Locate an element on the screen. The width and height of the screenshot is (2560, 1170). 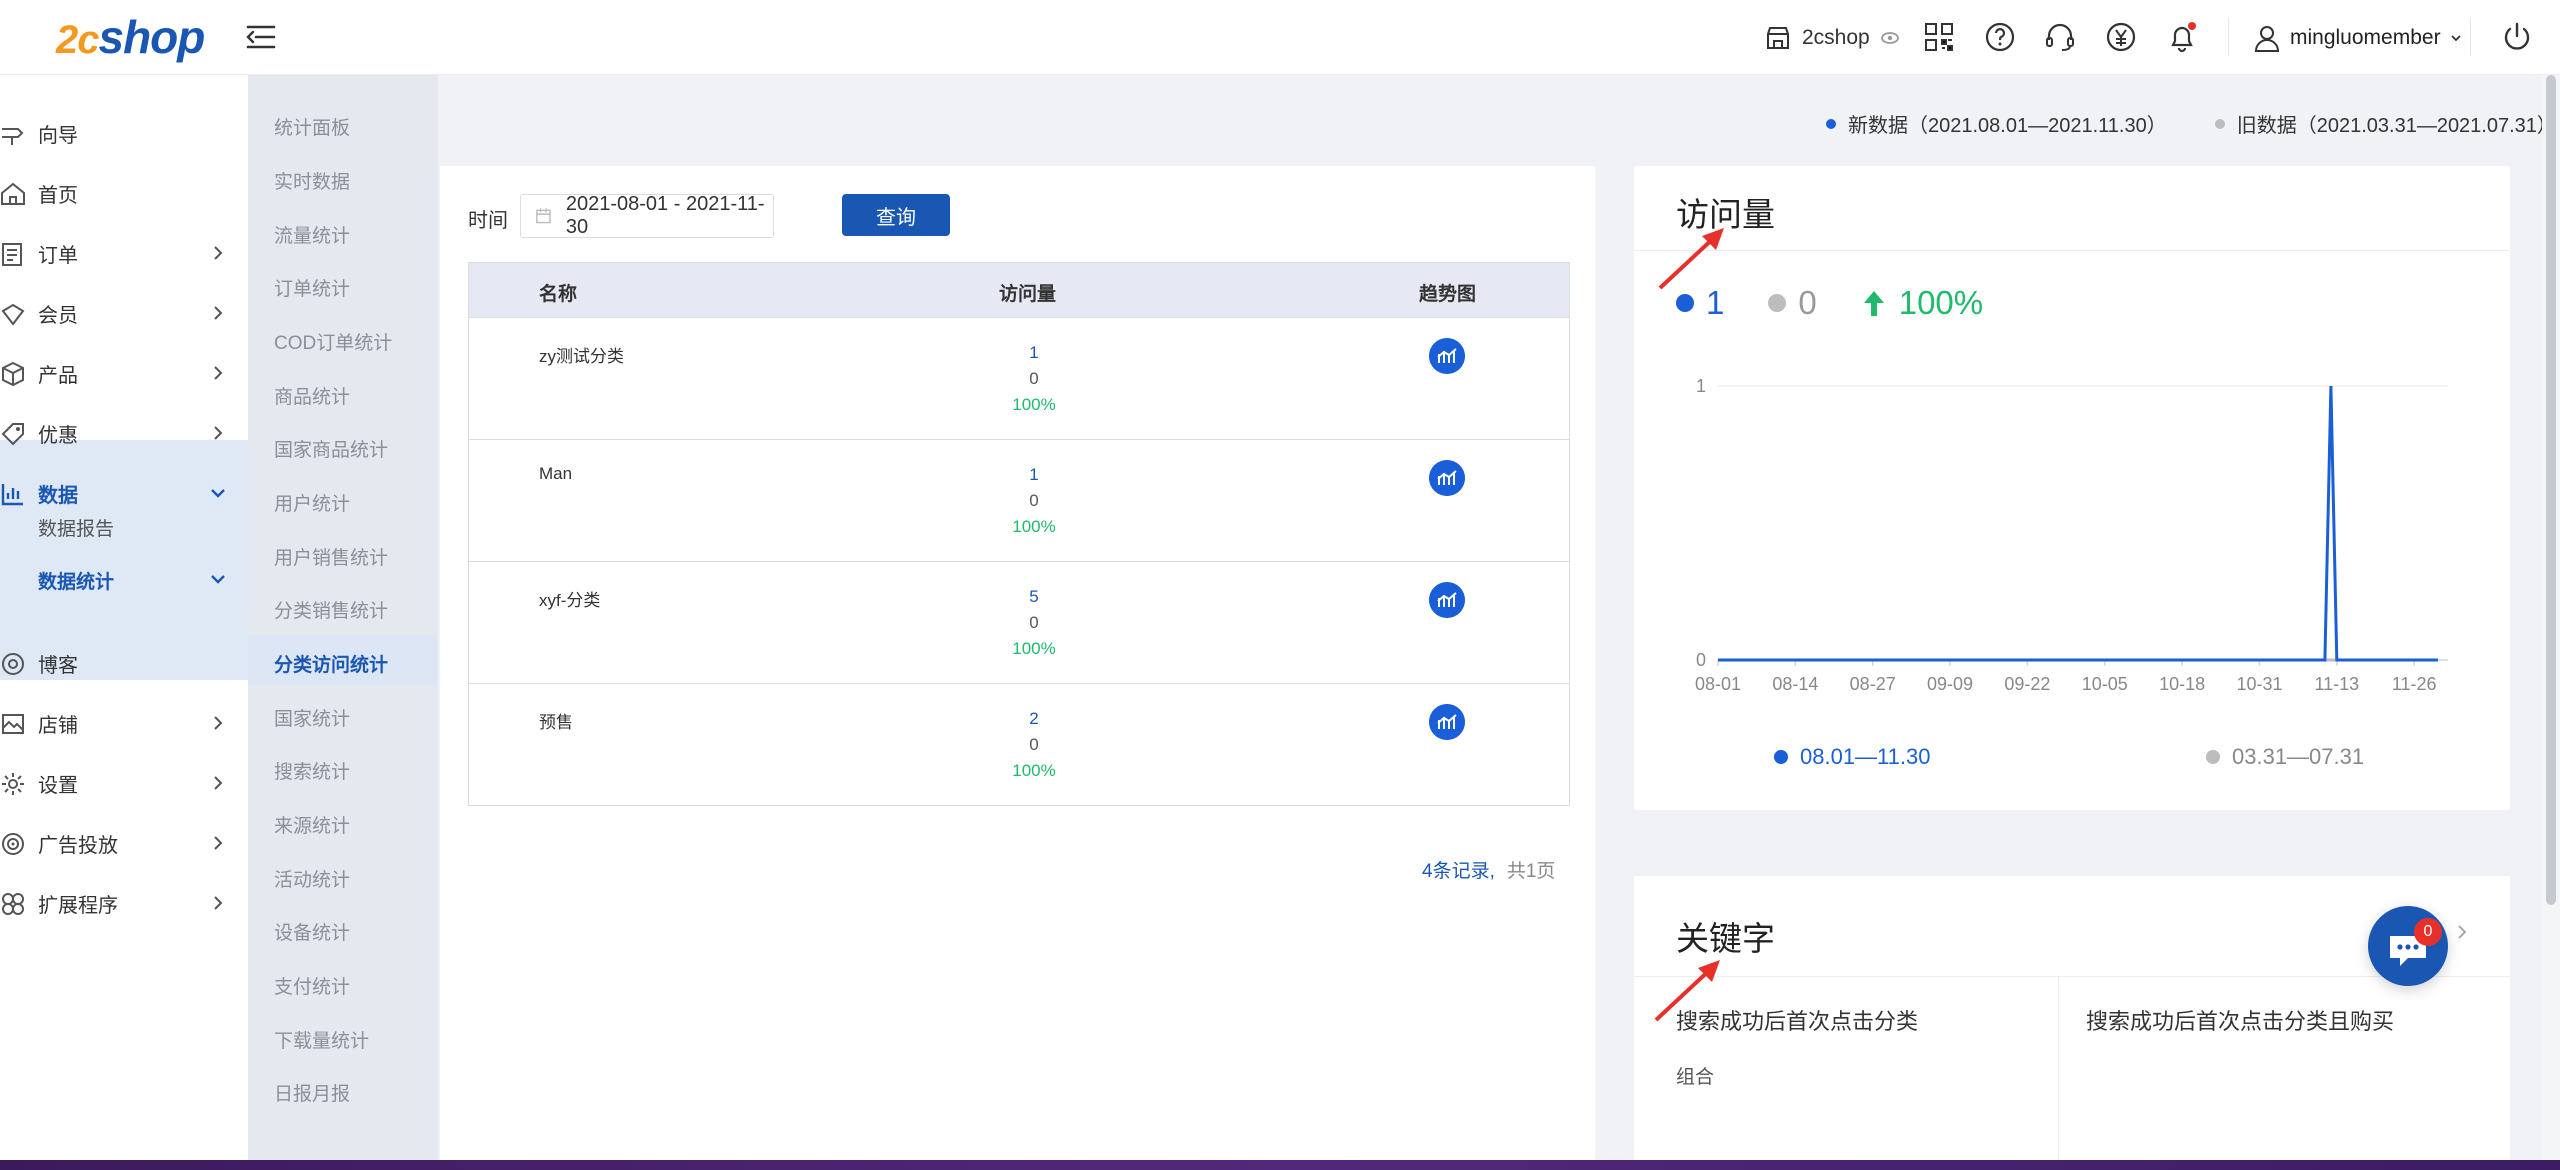
sub-sidebar-item: 商品统计 is located at coordinates (312, 395).